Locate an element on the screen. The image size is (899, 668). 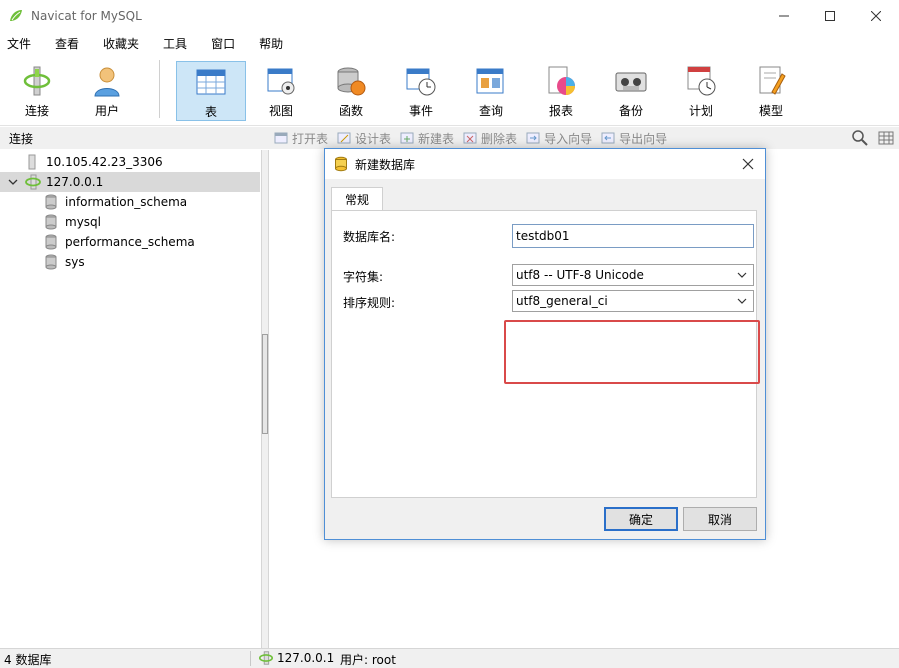
status-connection: 127.0.0.1 is located at coordinates (296, 658).